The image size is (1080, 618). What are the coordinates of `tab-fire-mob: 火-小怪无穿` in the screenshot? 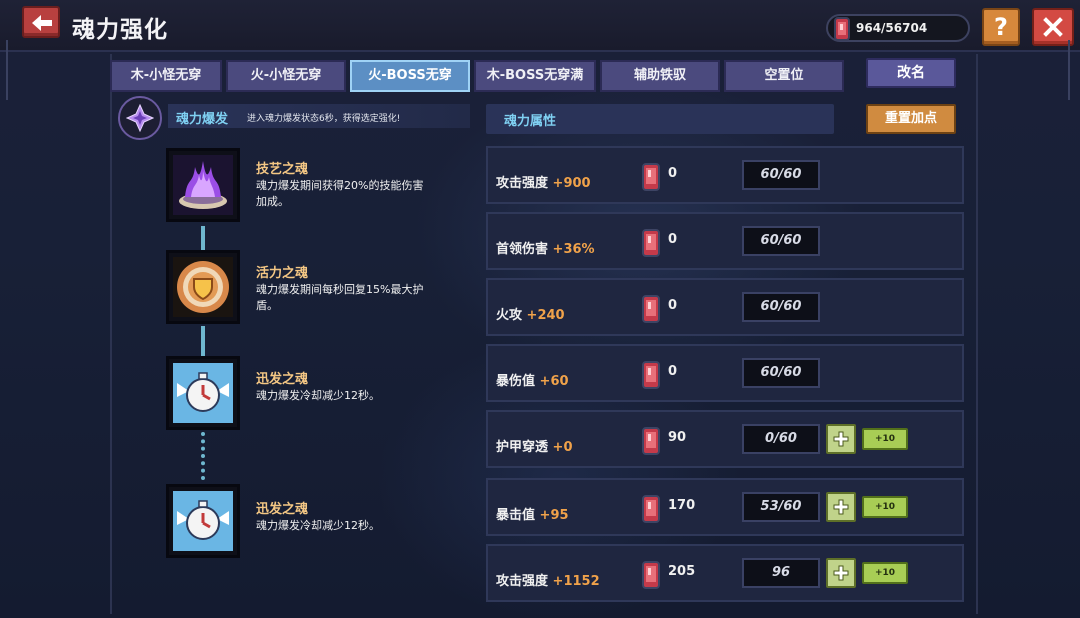 It's located at (286, 76).